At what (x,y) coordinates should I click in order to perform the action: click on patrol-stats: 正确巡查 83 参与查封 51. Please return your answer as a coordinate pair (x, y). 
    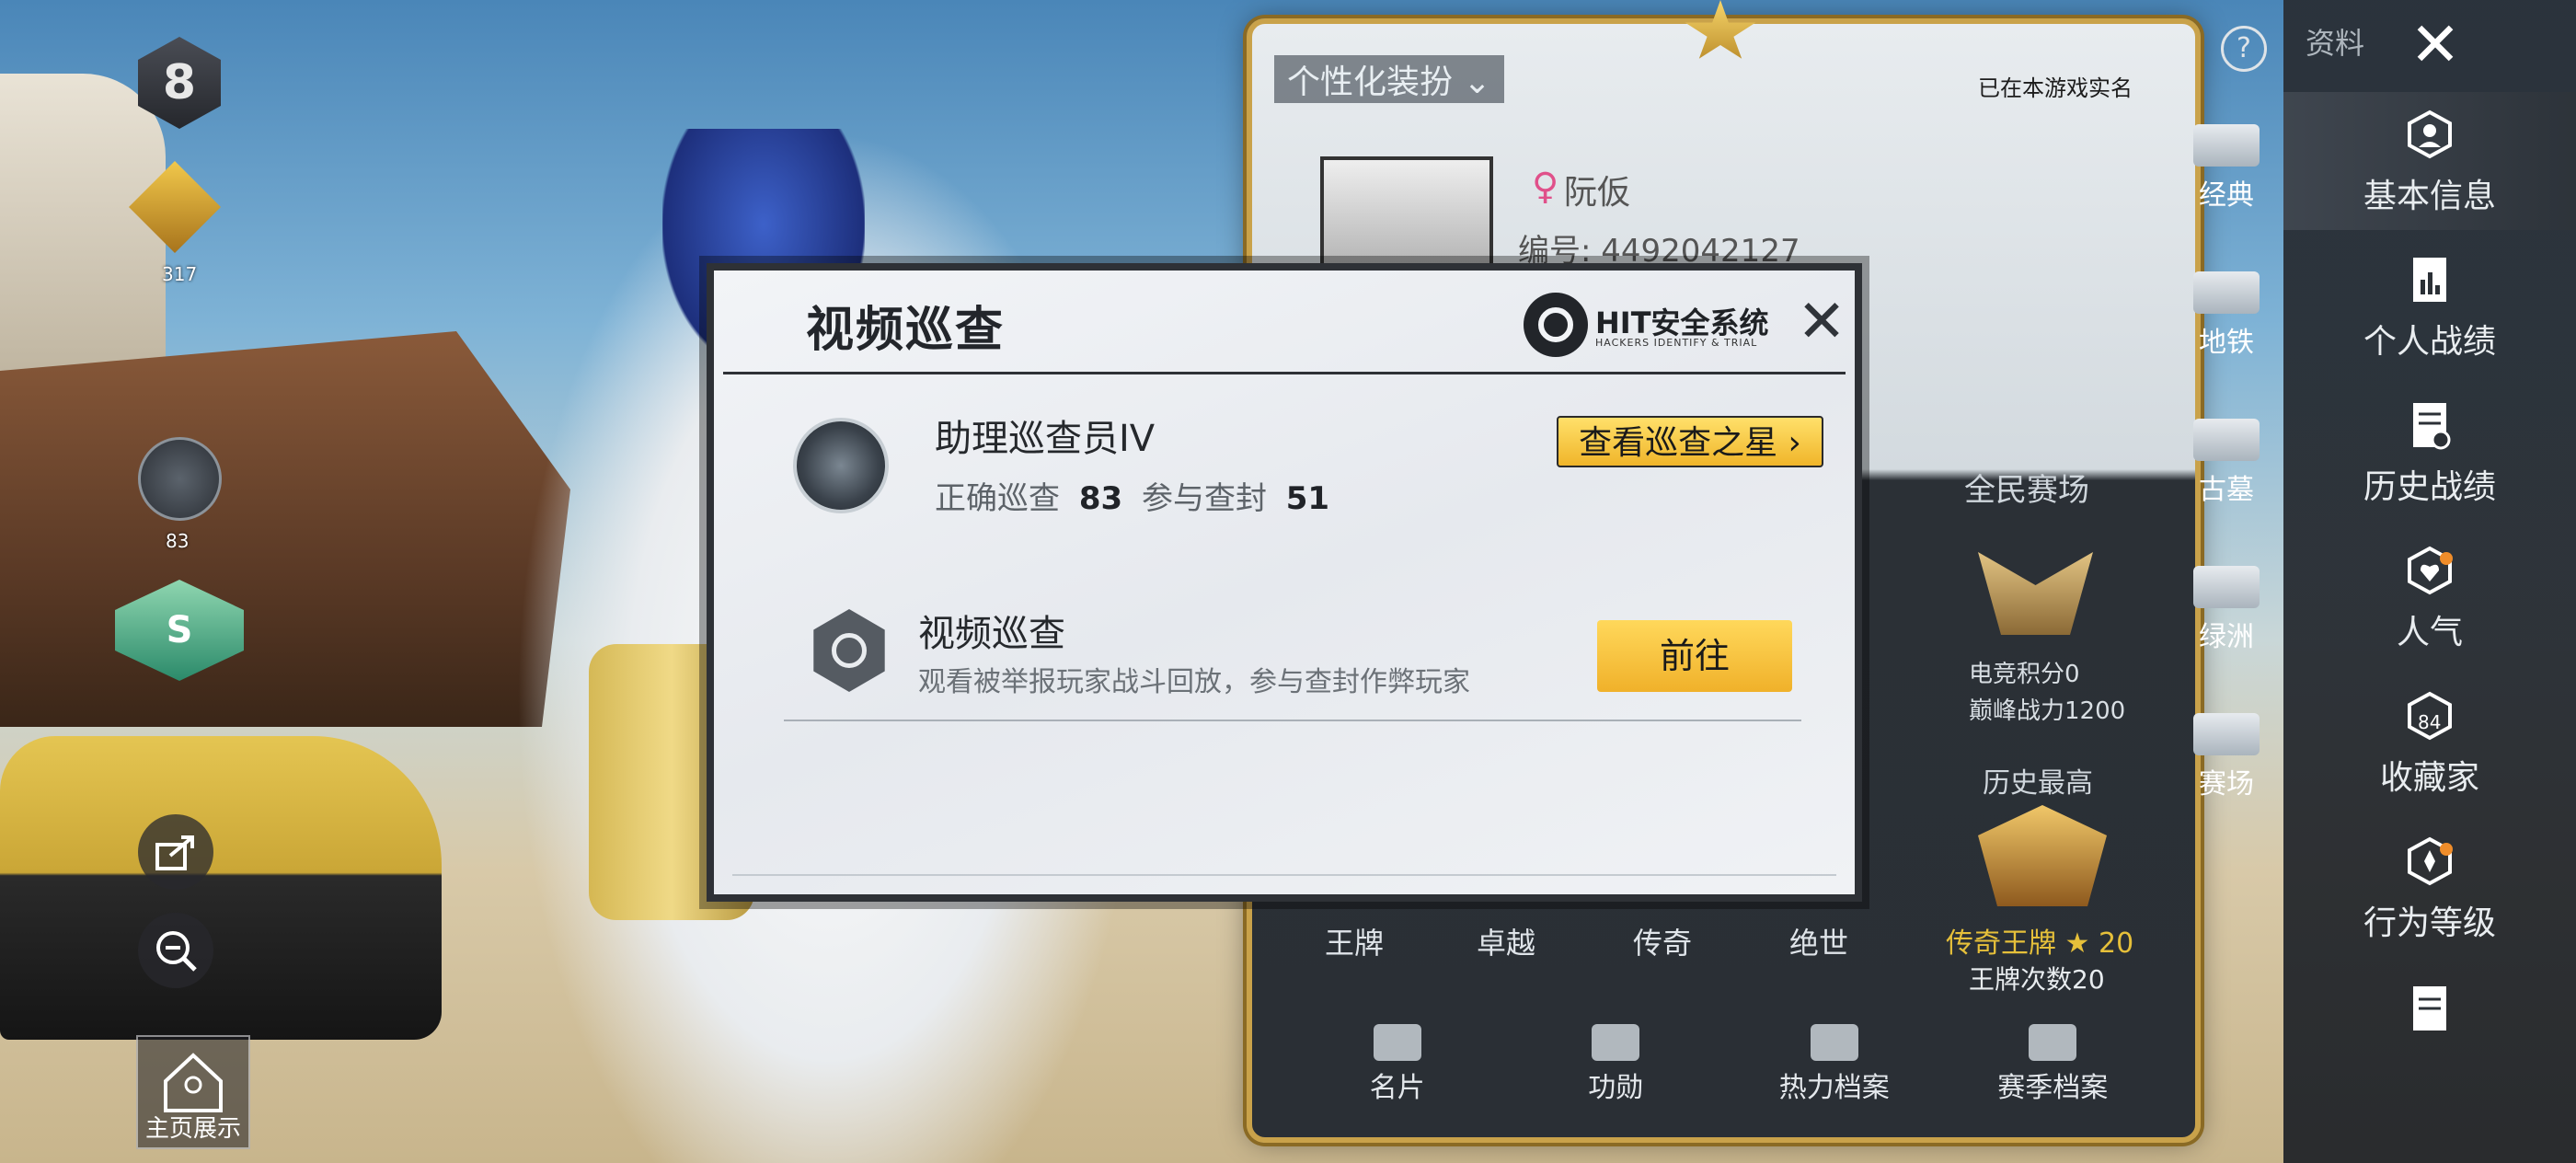
    Looking at the image, I should click on (1137, 496).